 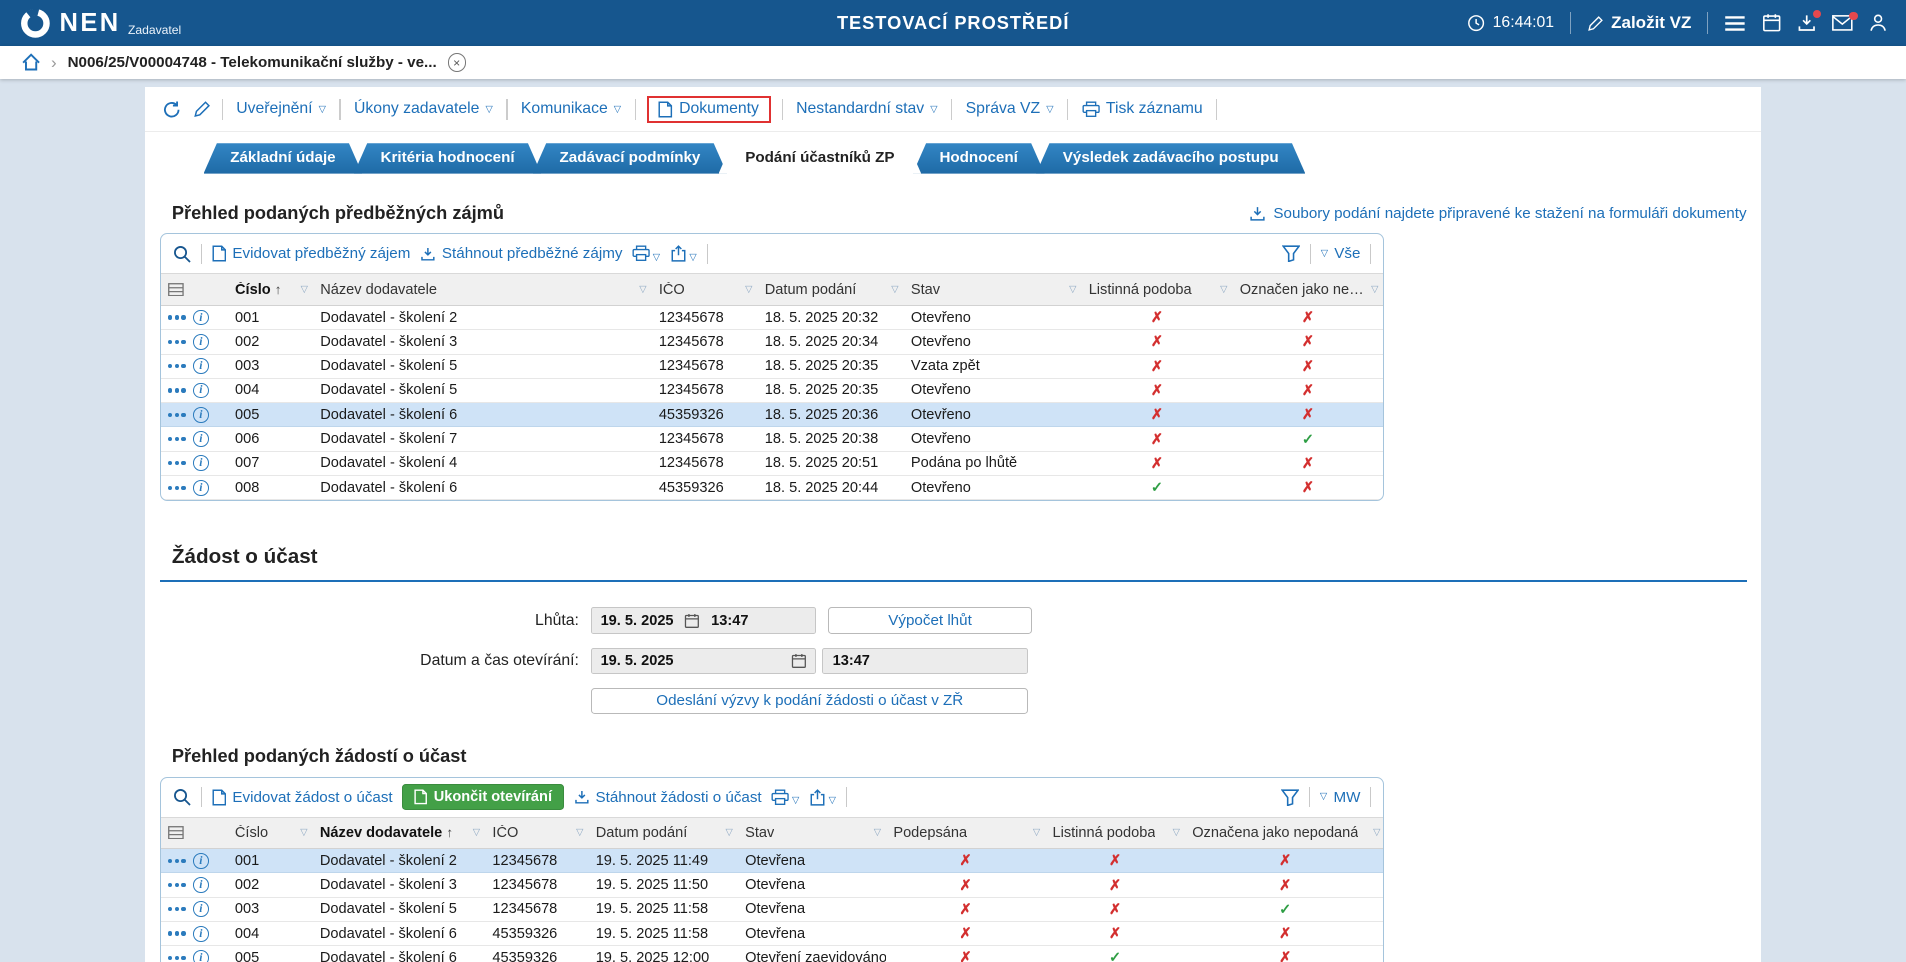 I want to click on main-menu-button, so click(x=1735, y=23).